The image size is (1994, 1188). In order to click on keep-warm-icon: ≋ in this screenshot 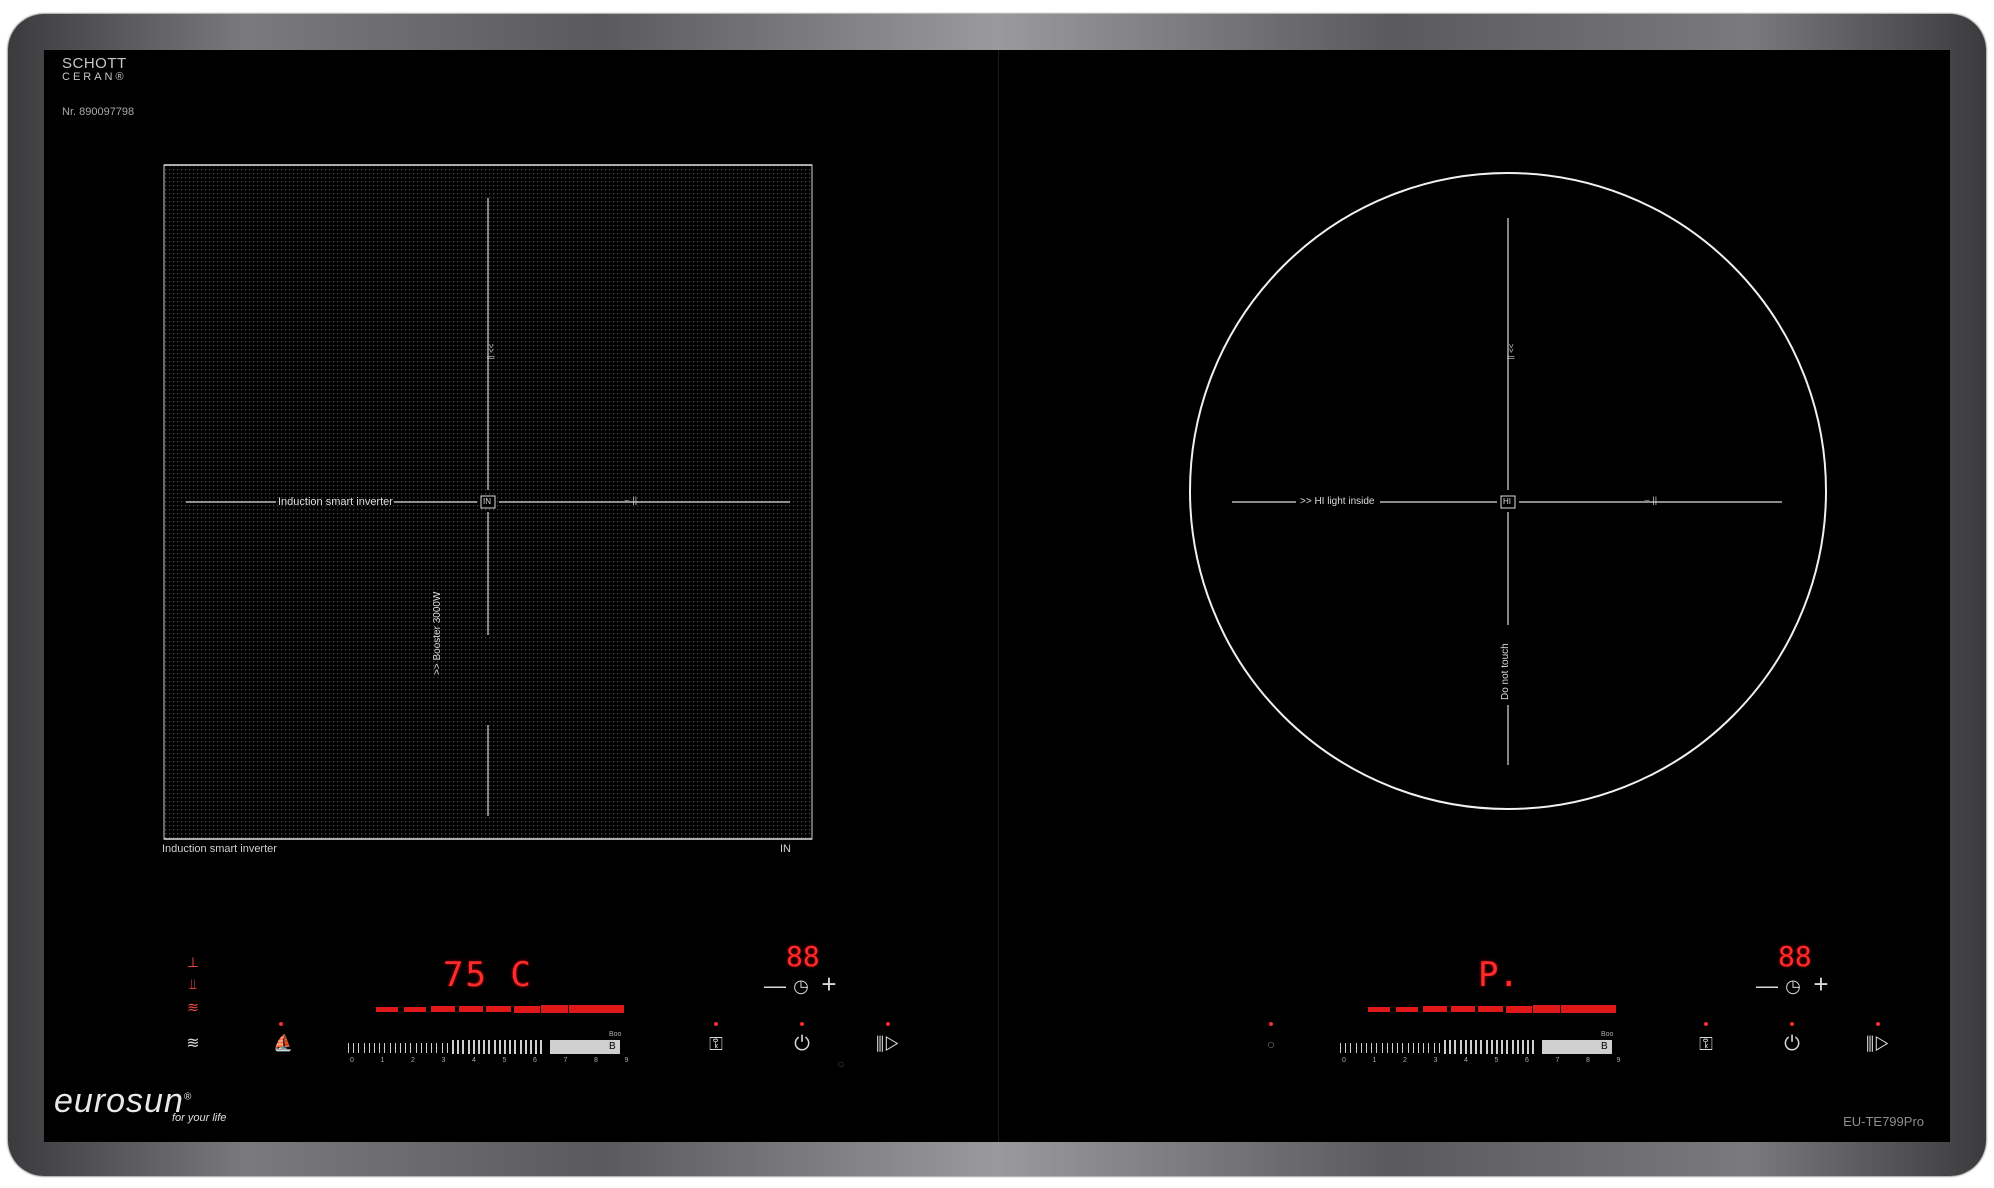, I will do `click(193, 1044)`.